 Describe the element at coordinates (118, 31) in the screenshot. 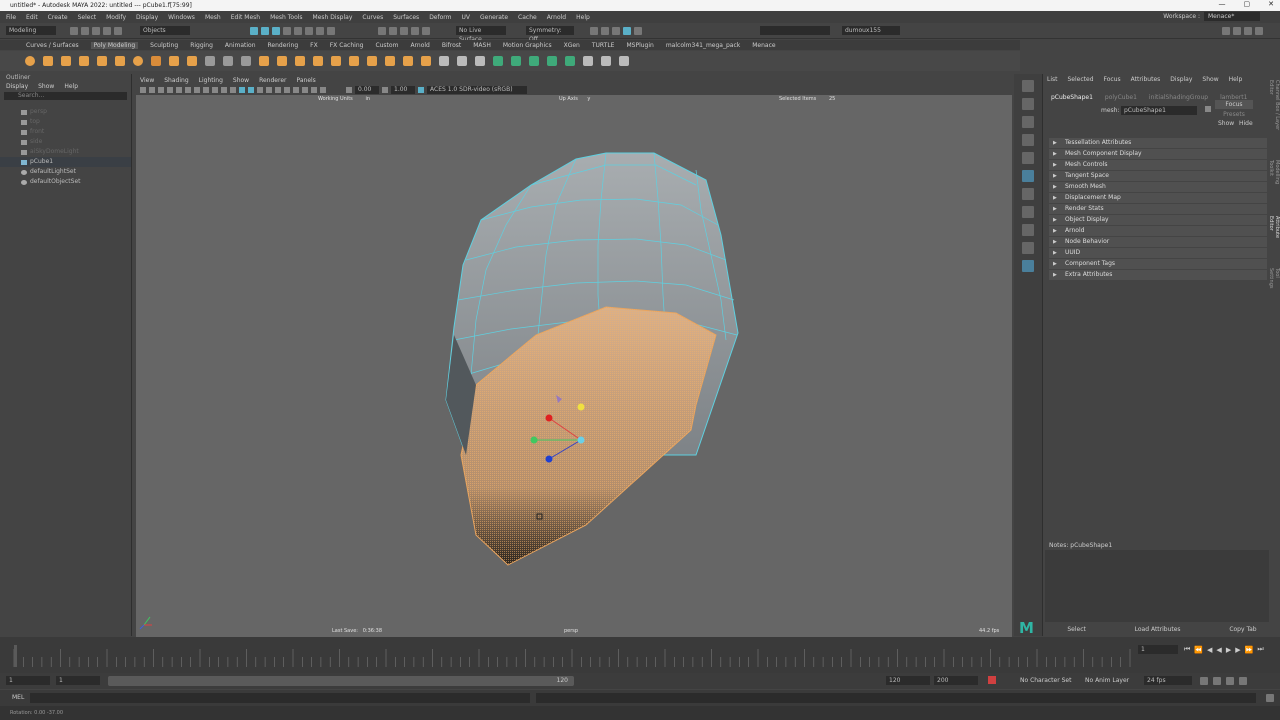

I see `redo-icon` at that location.